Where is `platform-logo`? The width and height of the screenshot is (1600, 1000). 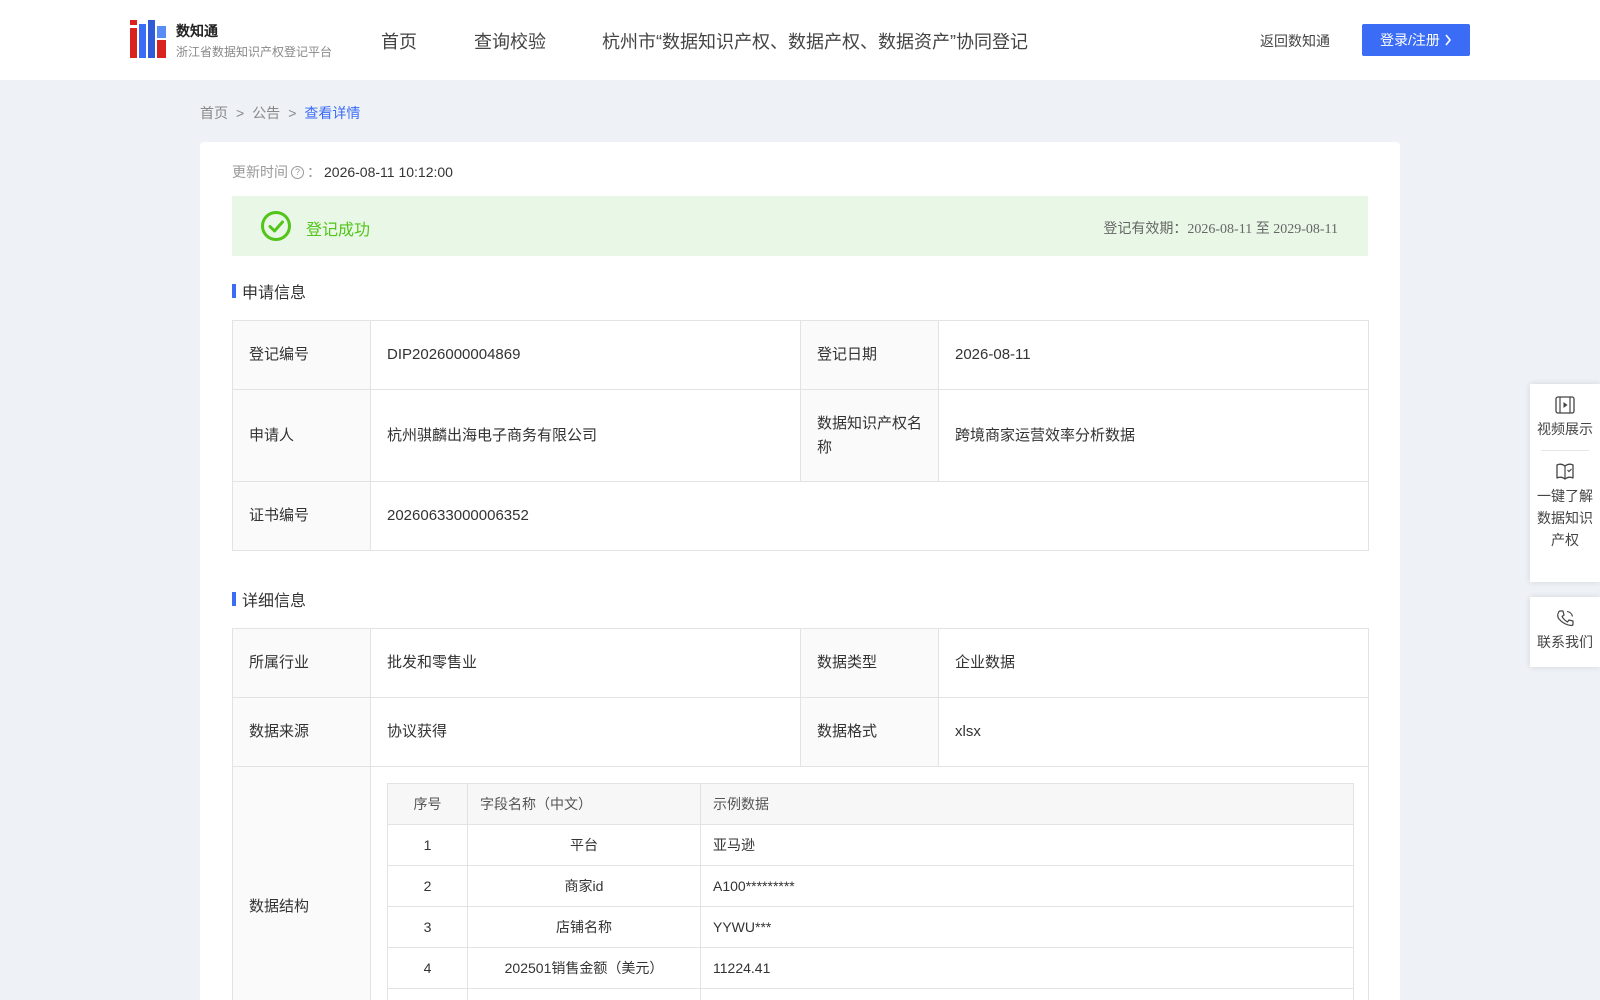 platform-logo is located at coordinates (148, 39).